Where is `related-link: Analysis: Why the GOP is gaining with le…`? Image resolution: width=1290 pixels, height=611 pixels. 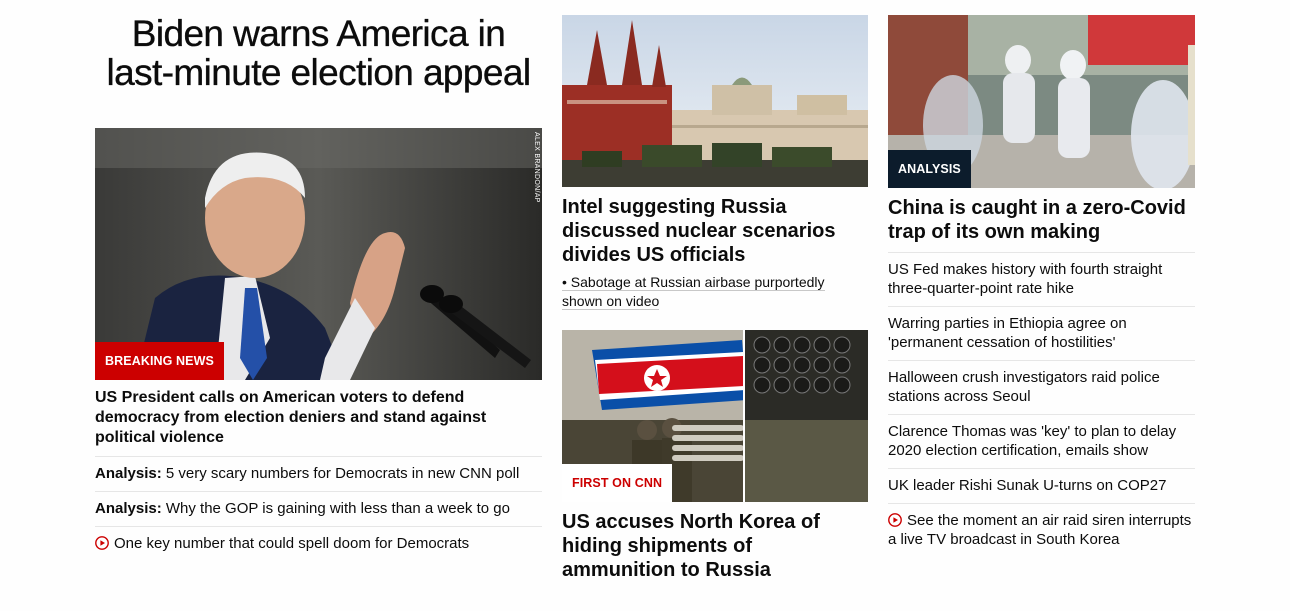
related-link: Analysis: Why the GOP is gaining with le… is located at coordinates (318, 509).